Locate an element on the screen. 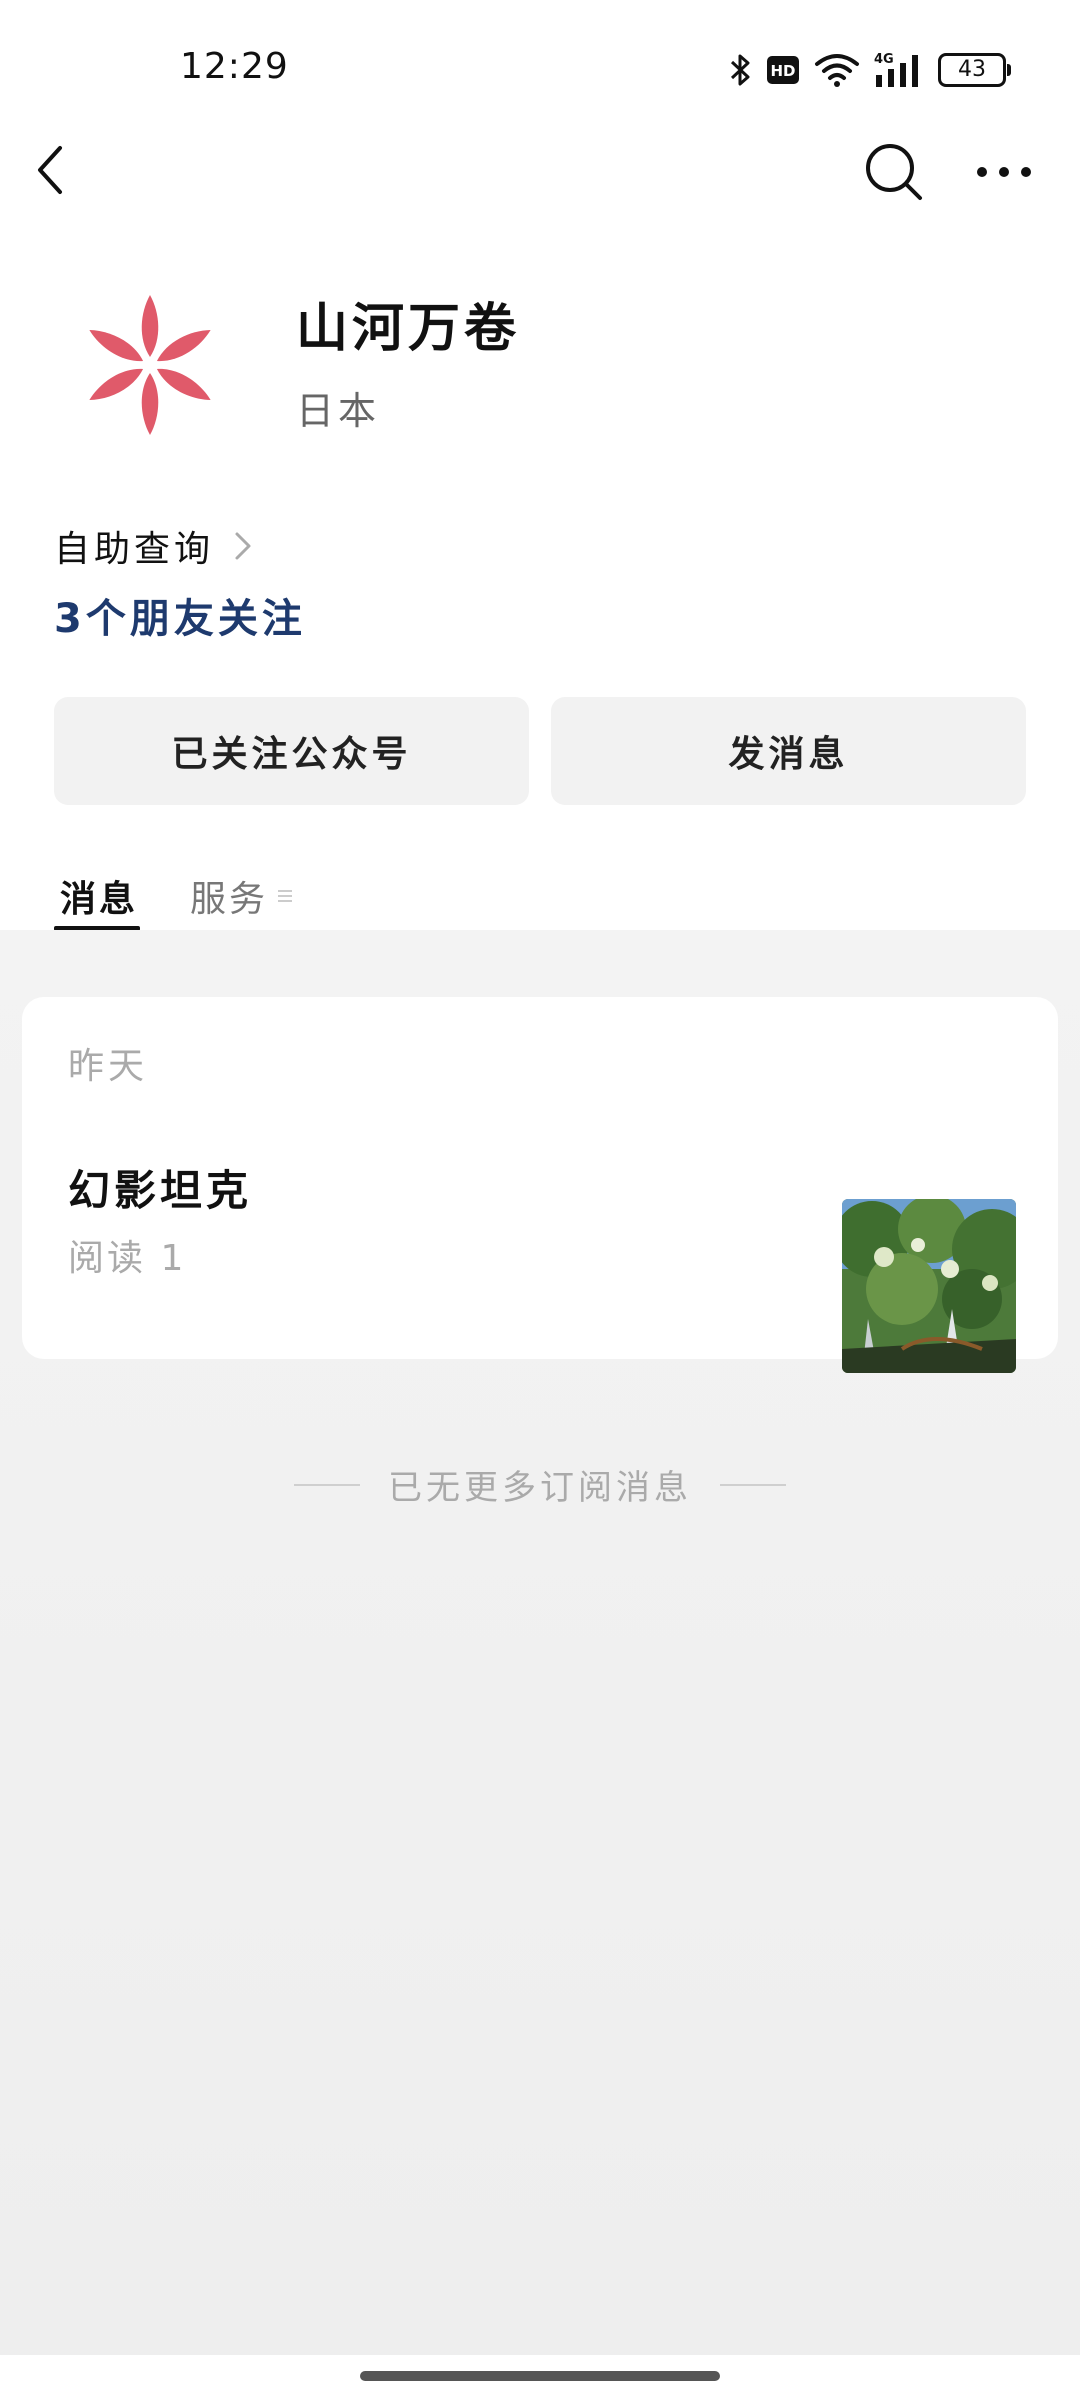 The width and height of the screenshot is (1080, 2400). more-icon is located at coordinates (1004, 172).